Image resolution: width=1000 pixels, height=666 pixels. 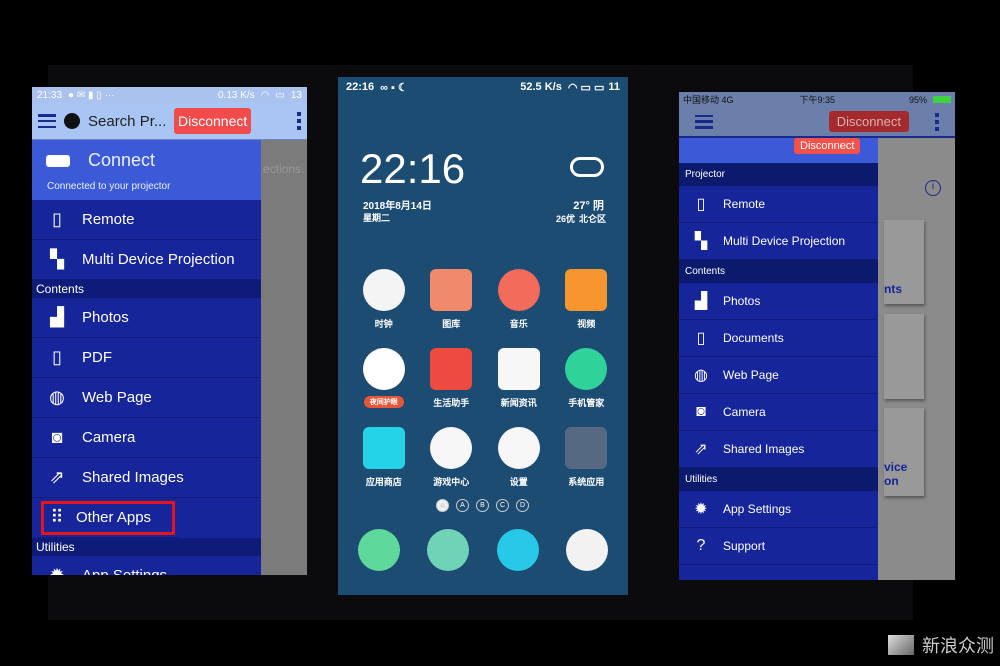 What do you see at coordinates (565, 219) in the screenshot?
I see `air-quality: 26优` at bounding box center [565, 219].